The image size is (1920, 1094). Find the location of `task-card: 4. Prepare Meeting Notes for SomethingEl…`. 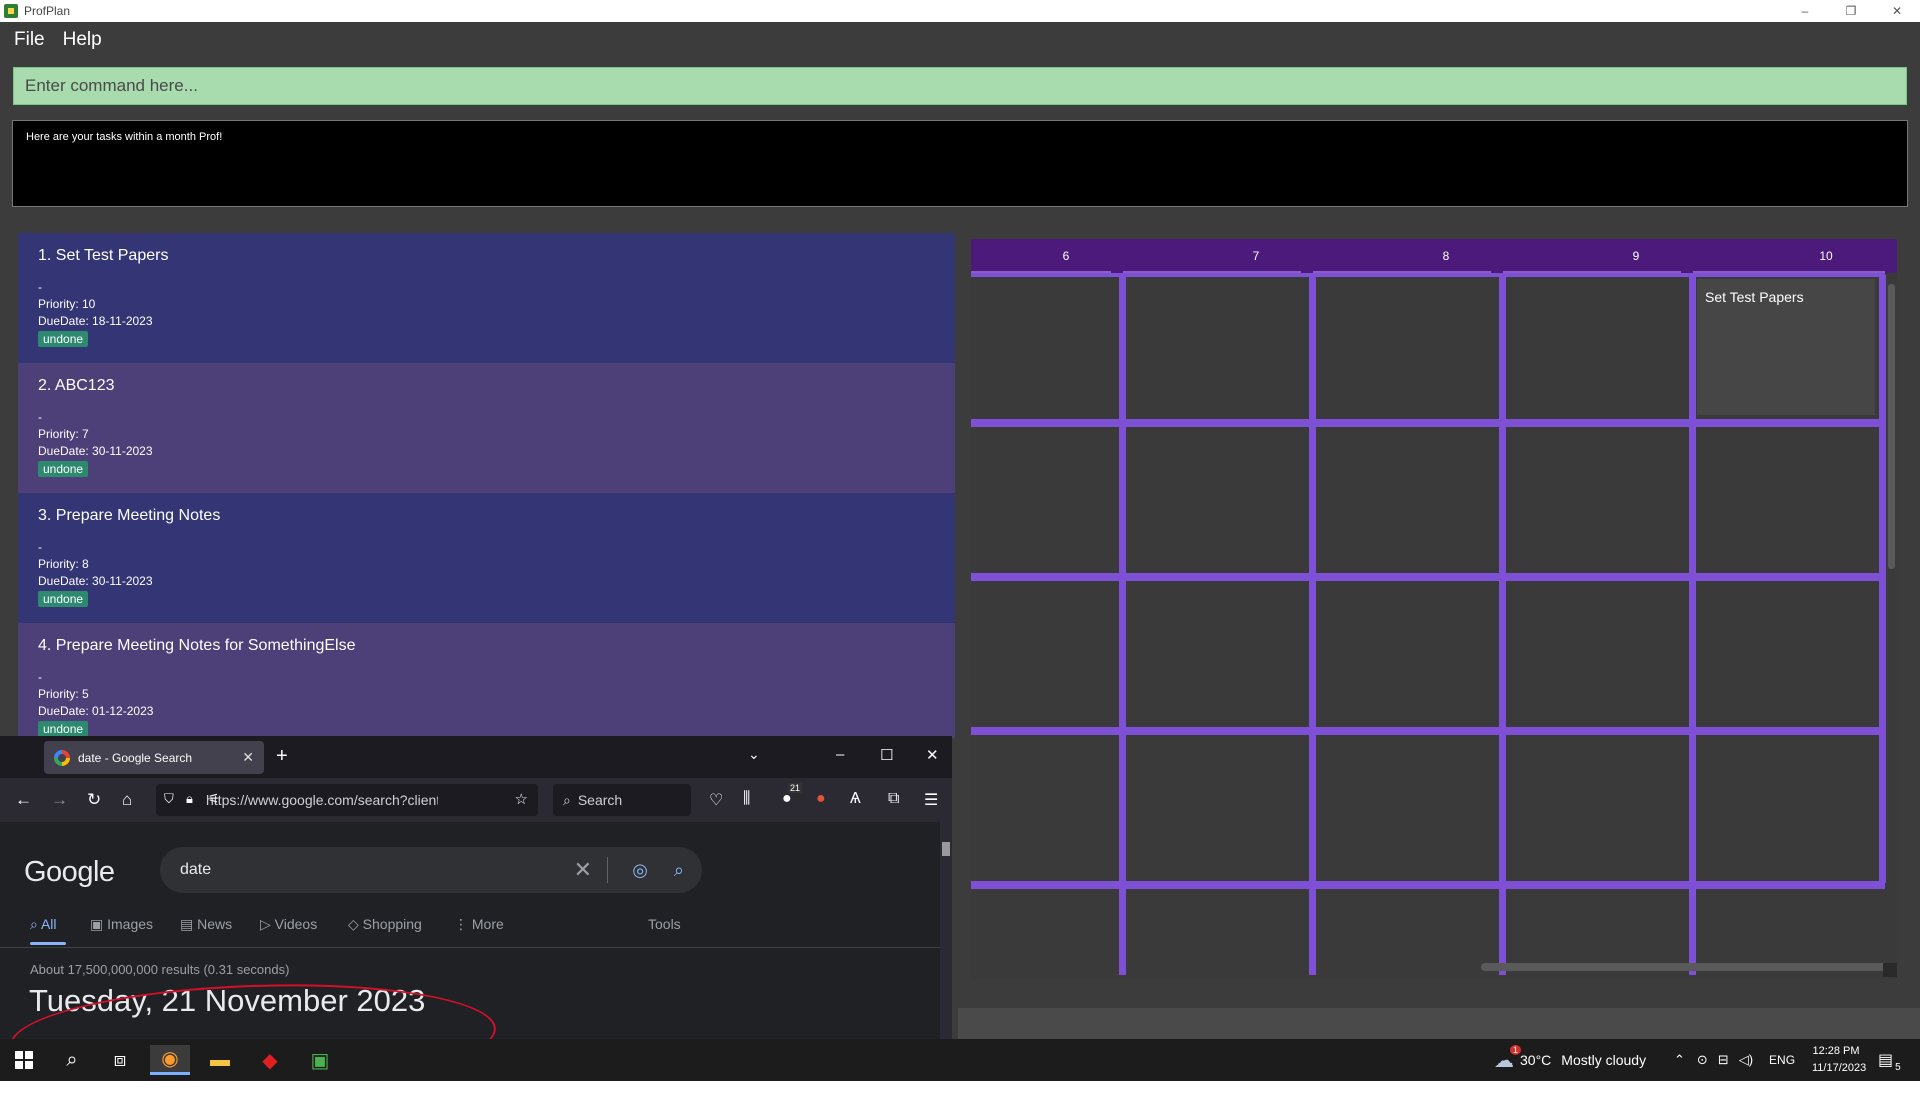

task-card: 4. Prepare Meeting Notes for SomethingEl… is located at coordinates (486, 680).